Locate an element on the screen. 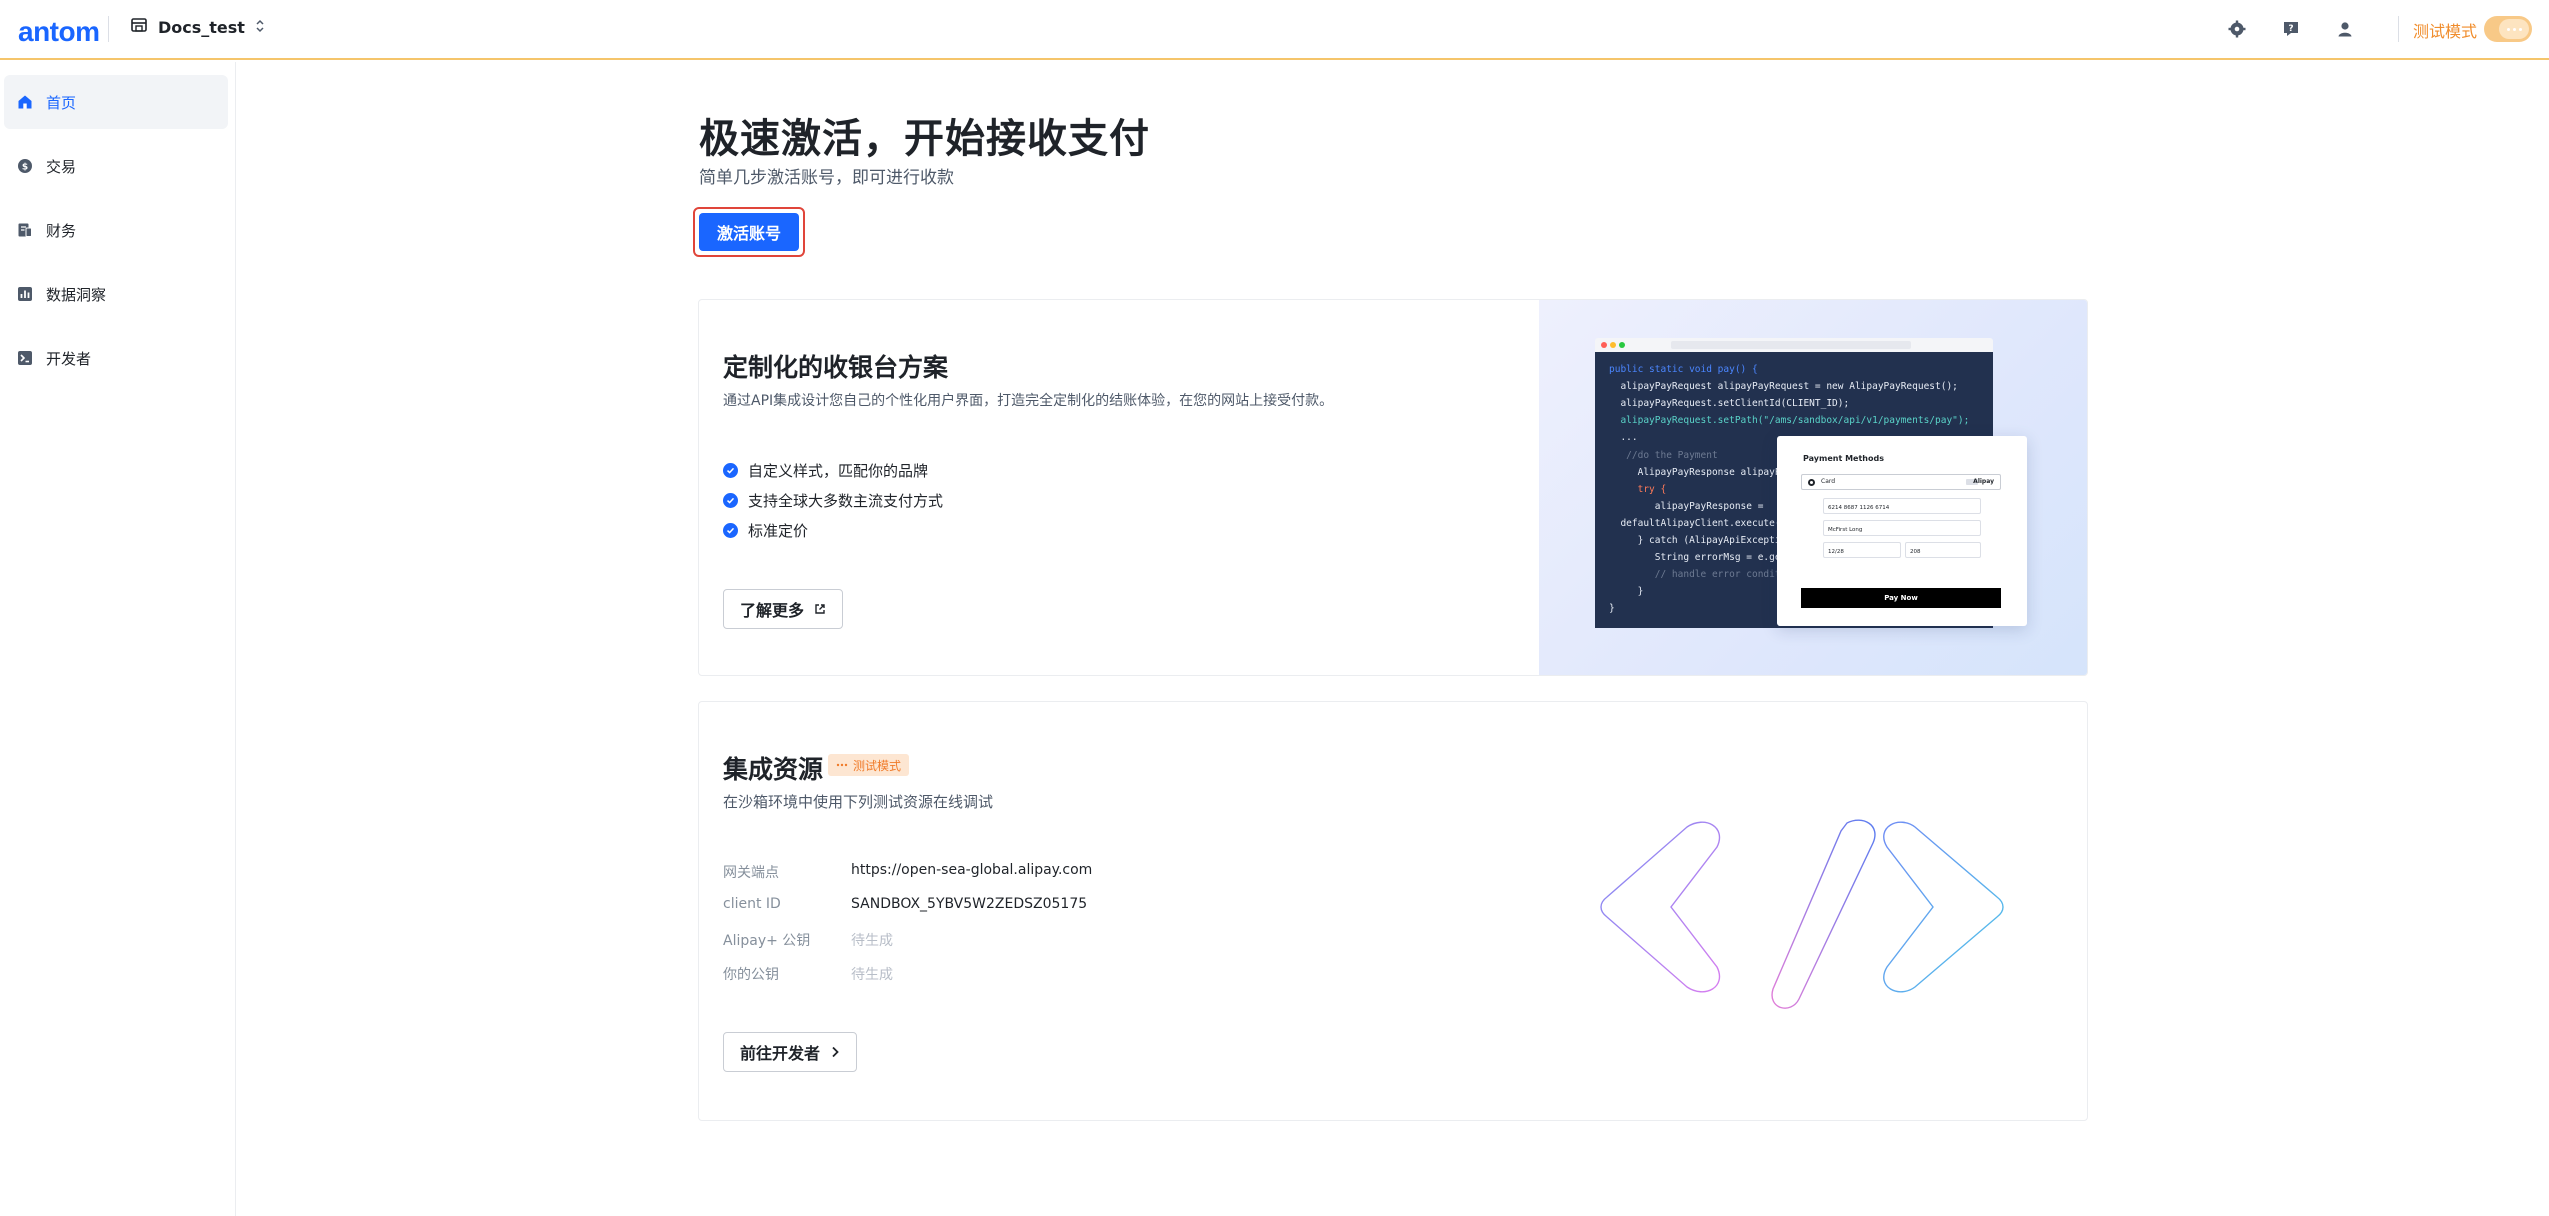 Image resolution: width=2549 pixels, height=1216 pixels. account-name: Docs_test is located at coordinates (201, 27).